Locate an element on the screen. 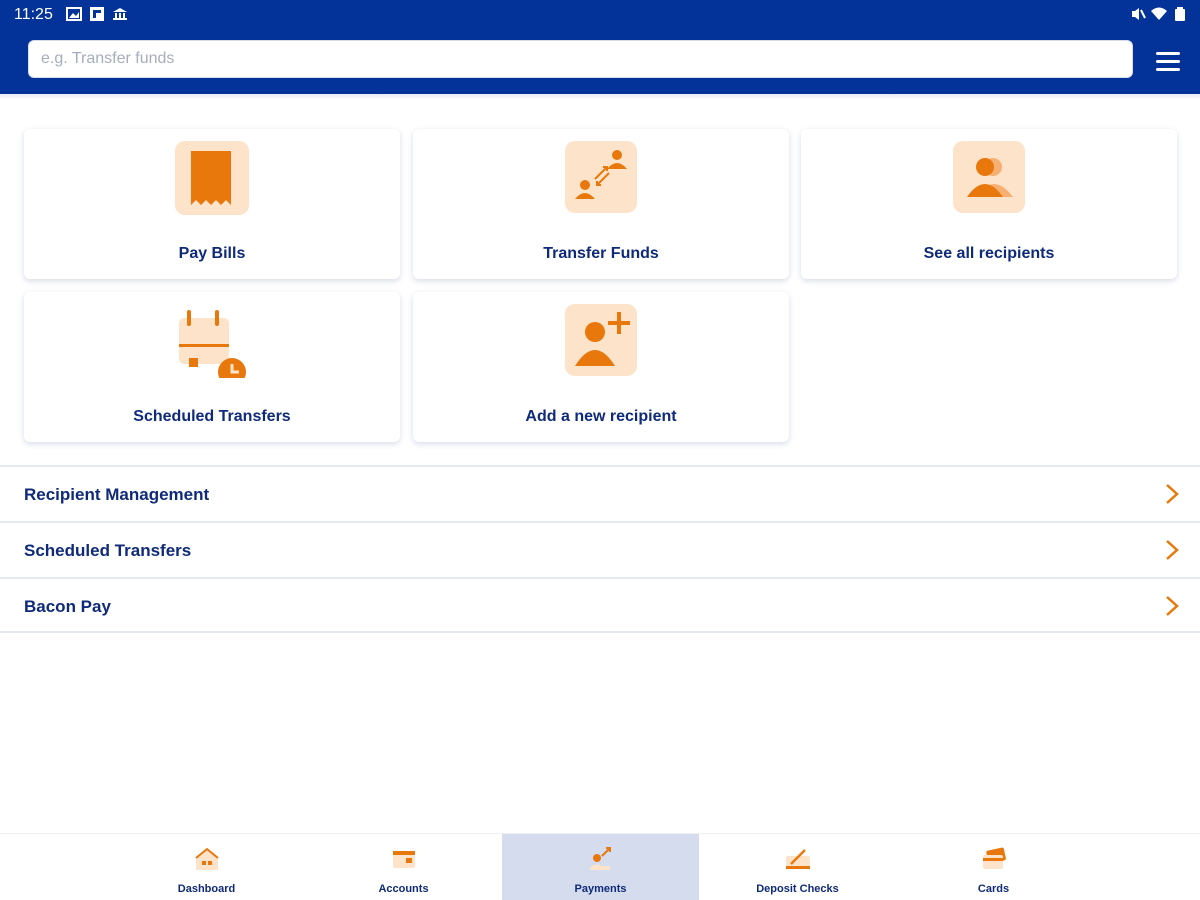  nav-deposit-checks: Deposit Checks is located at coordinates (797, 867).